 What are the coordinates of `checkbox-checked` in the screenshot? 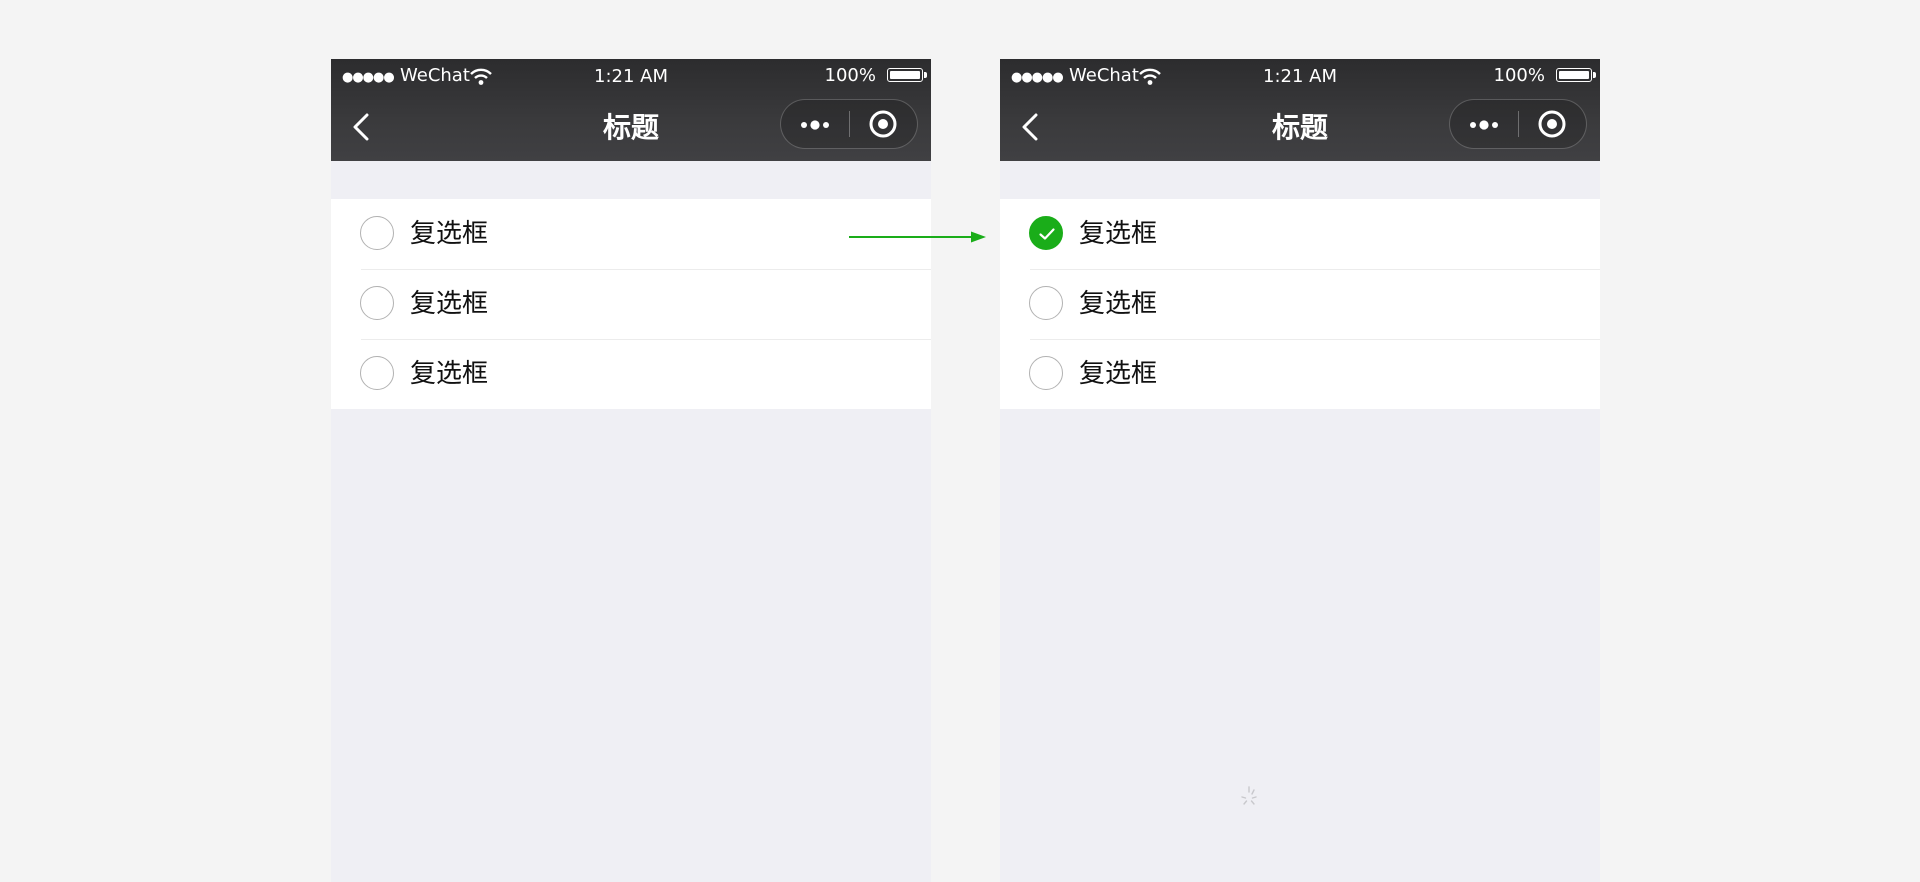 It's located at (1046, 233).